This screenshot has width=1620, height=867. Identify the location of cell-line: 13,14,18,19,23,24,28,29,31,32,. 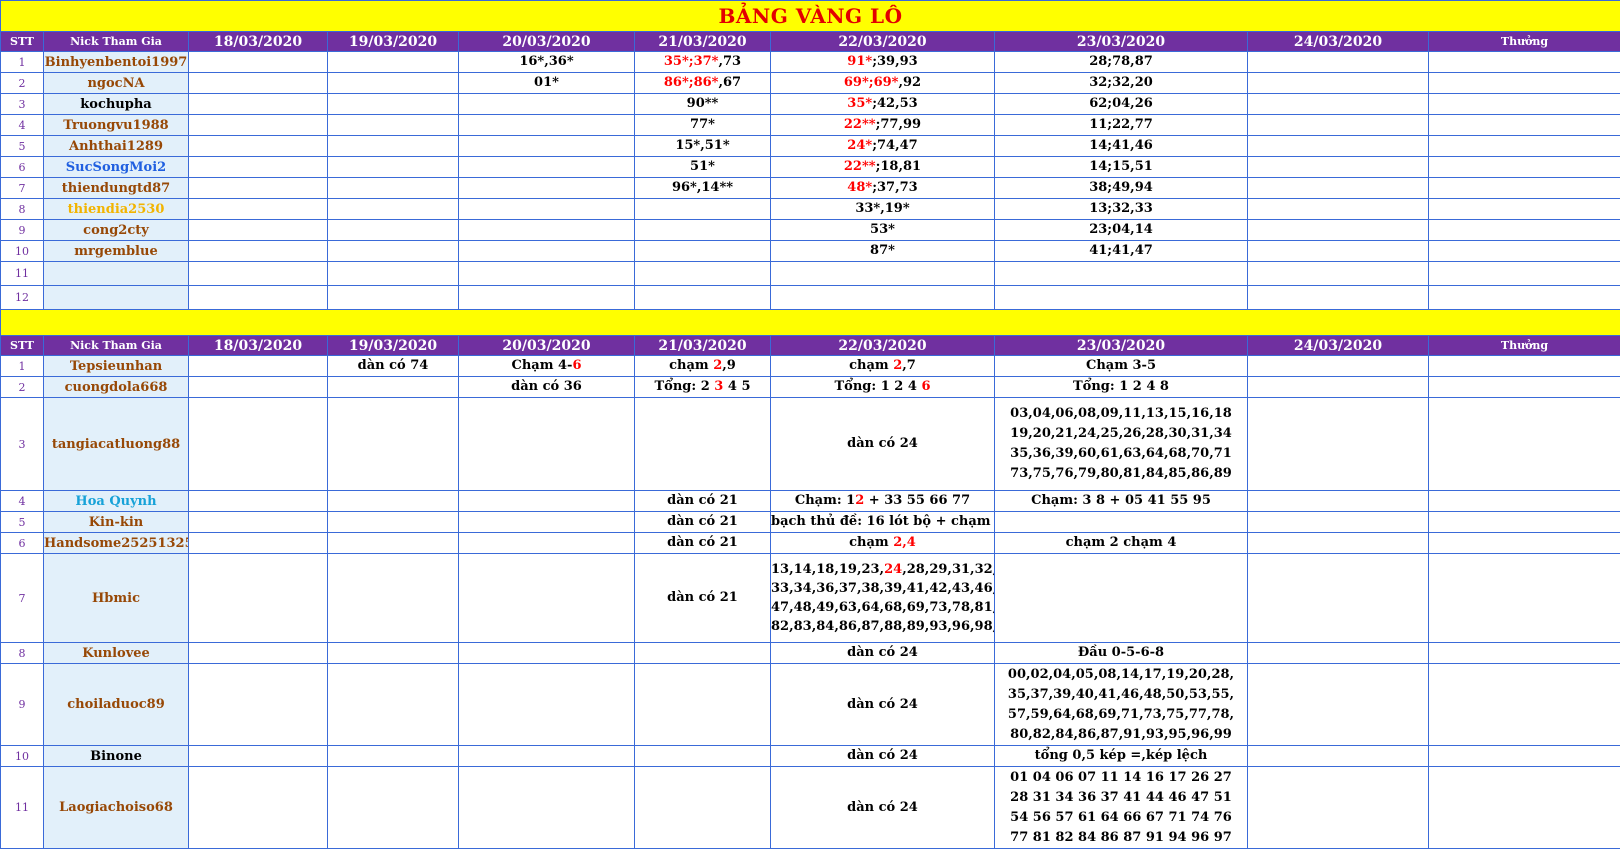
(883, 569).